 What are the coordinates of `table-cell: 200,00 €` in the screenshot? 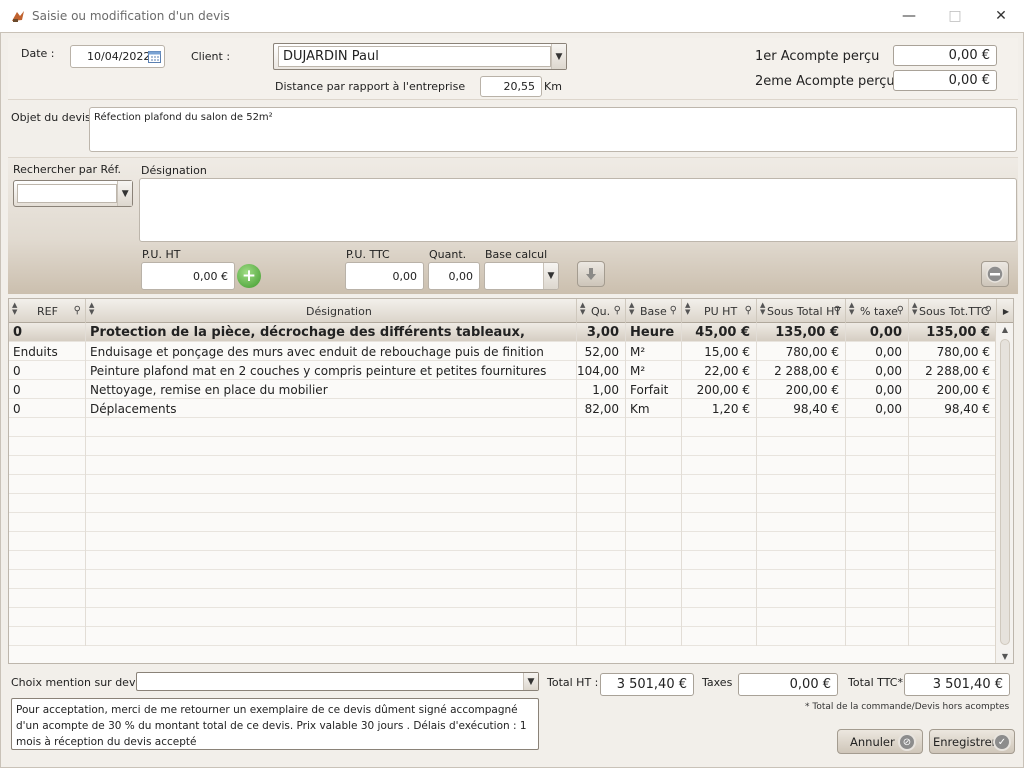 It's located at (719, 389).